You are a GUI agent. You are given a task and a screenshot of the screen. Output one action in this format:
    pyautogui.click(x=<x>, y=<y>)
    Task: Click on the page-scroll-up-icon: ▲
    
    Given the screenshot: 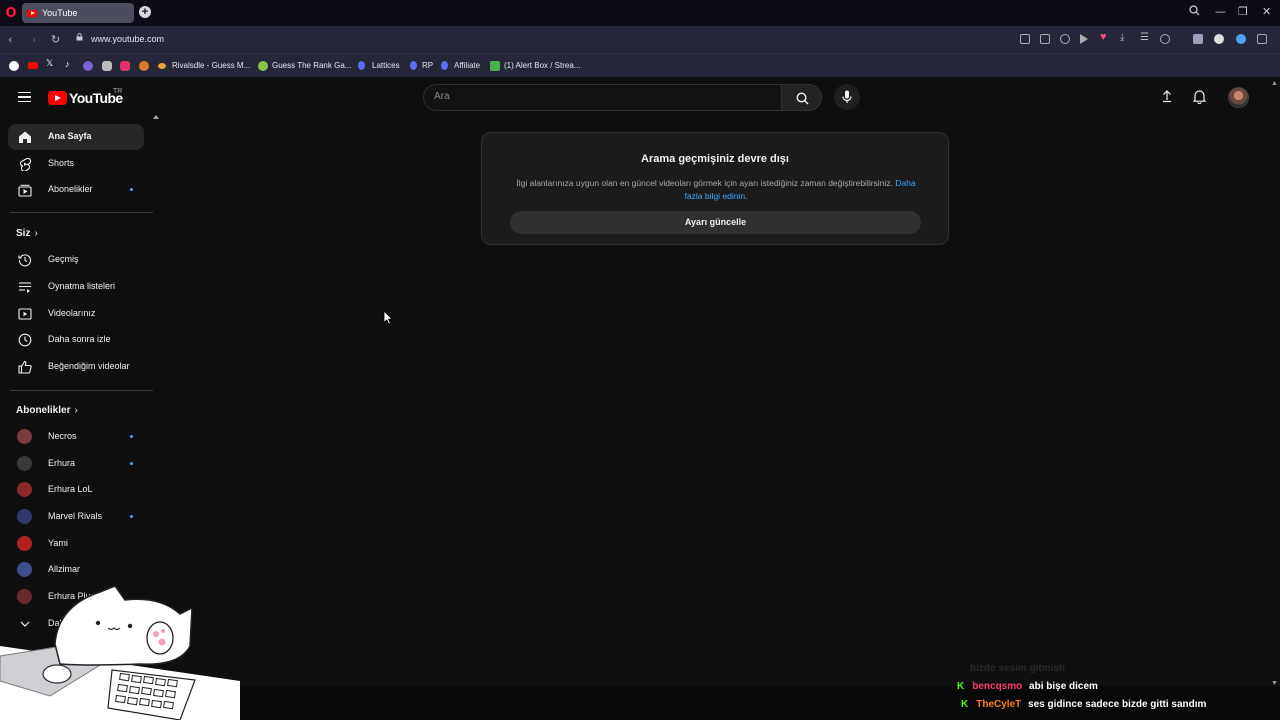 What is the action you would take?
    pyautogui.click(x=1274, y=83)
    